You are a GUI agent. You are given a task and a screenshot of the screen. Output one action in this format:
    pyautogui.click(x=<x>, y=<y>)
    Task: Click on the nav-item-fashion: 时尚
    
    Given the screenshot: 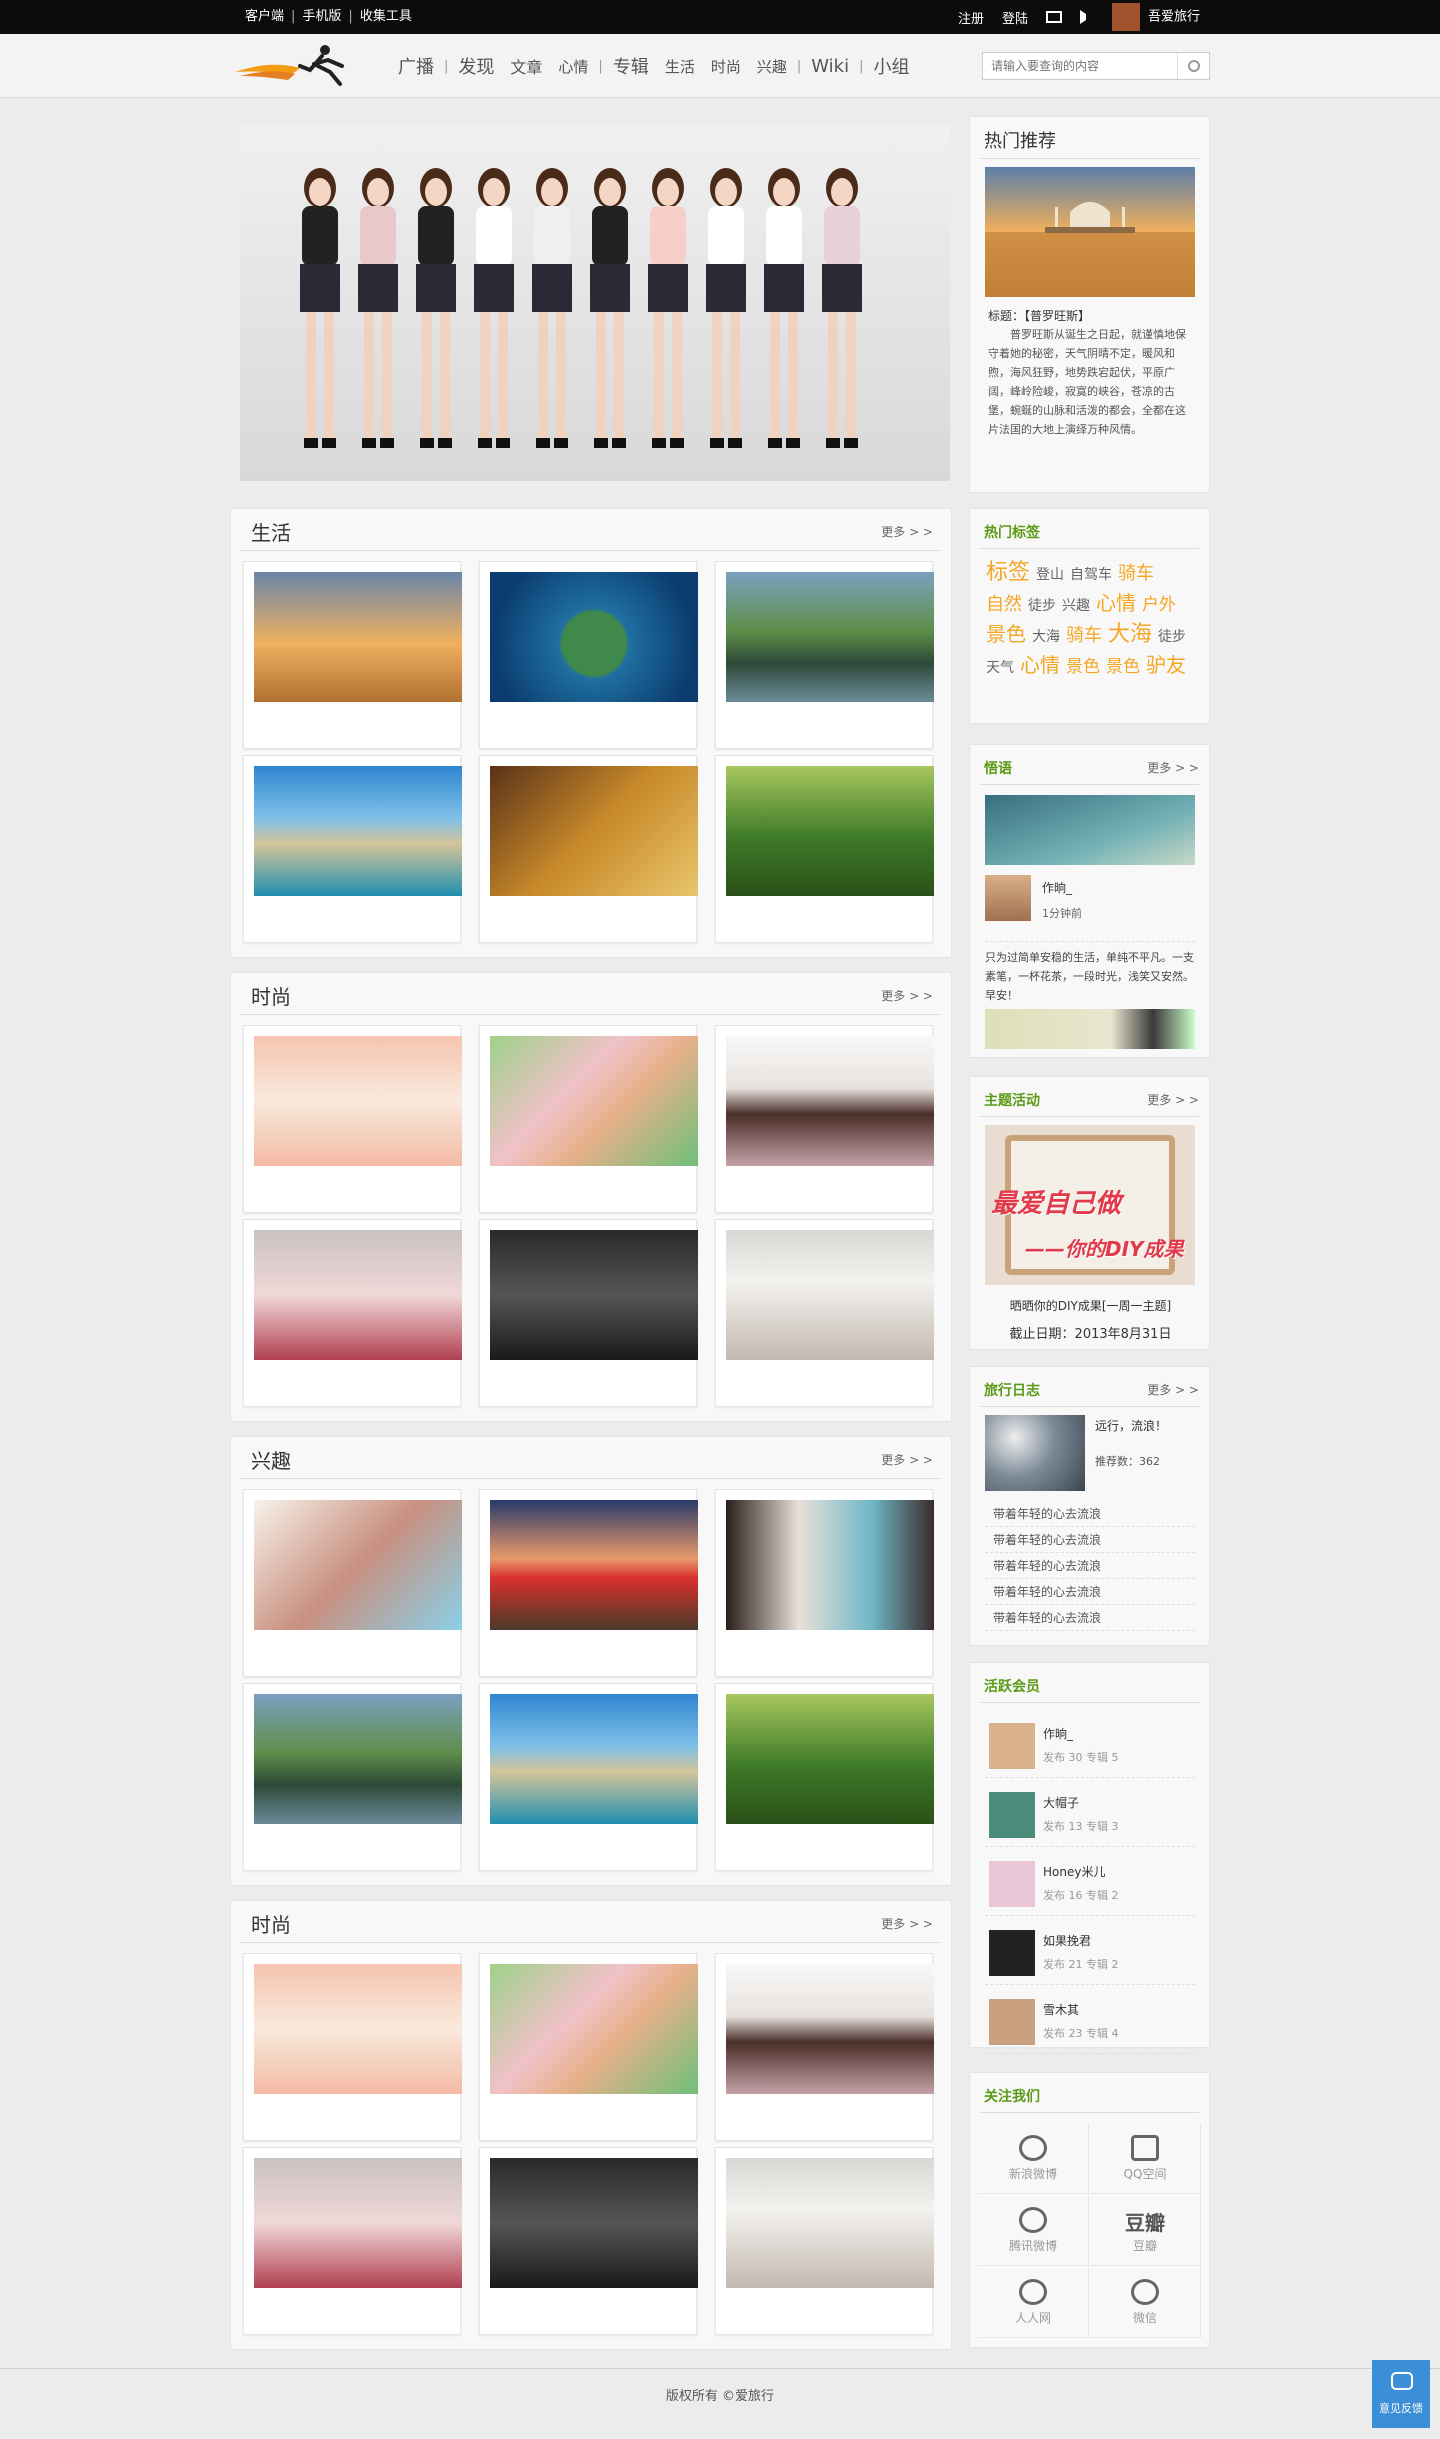 What is the action you would take?
    pyautogui.click(x=726, y=66)
    